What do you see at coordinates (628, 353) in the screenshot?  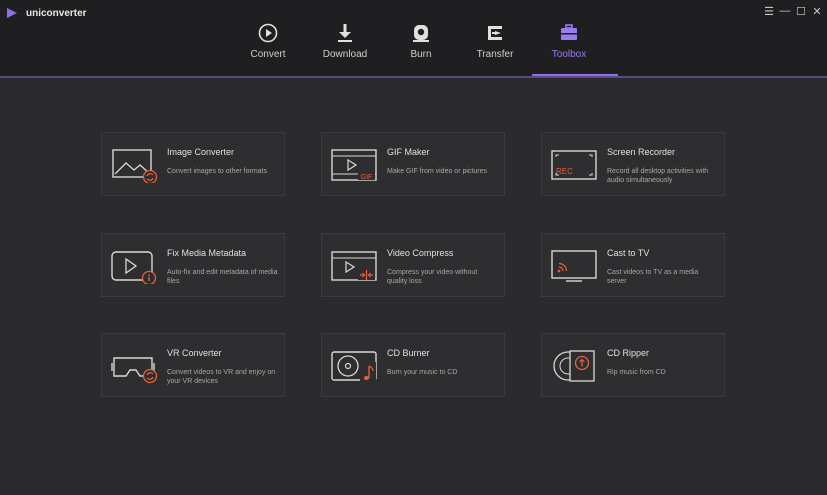 I see `tool-title: CD Ripper` at bounding box center [628, 353].